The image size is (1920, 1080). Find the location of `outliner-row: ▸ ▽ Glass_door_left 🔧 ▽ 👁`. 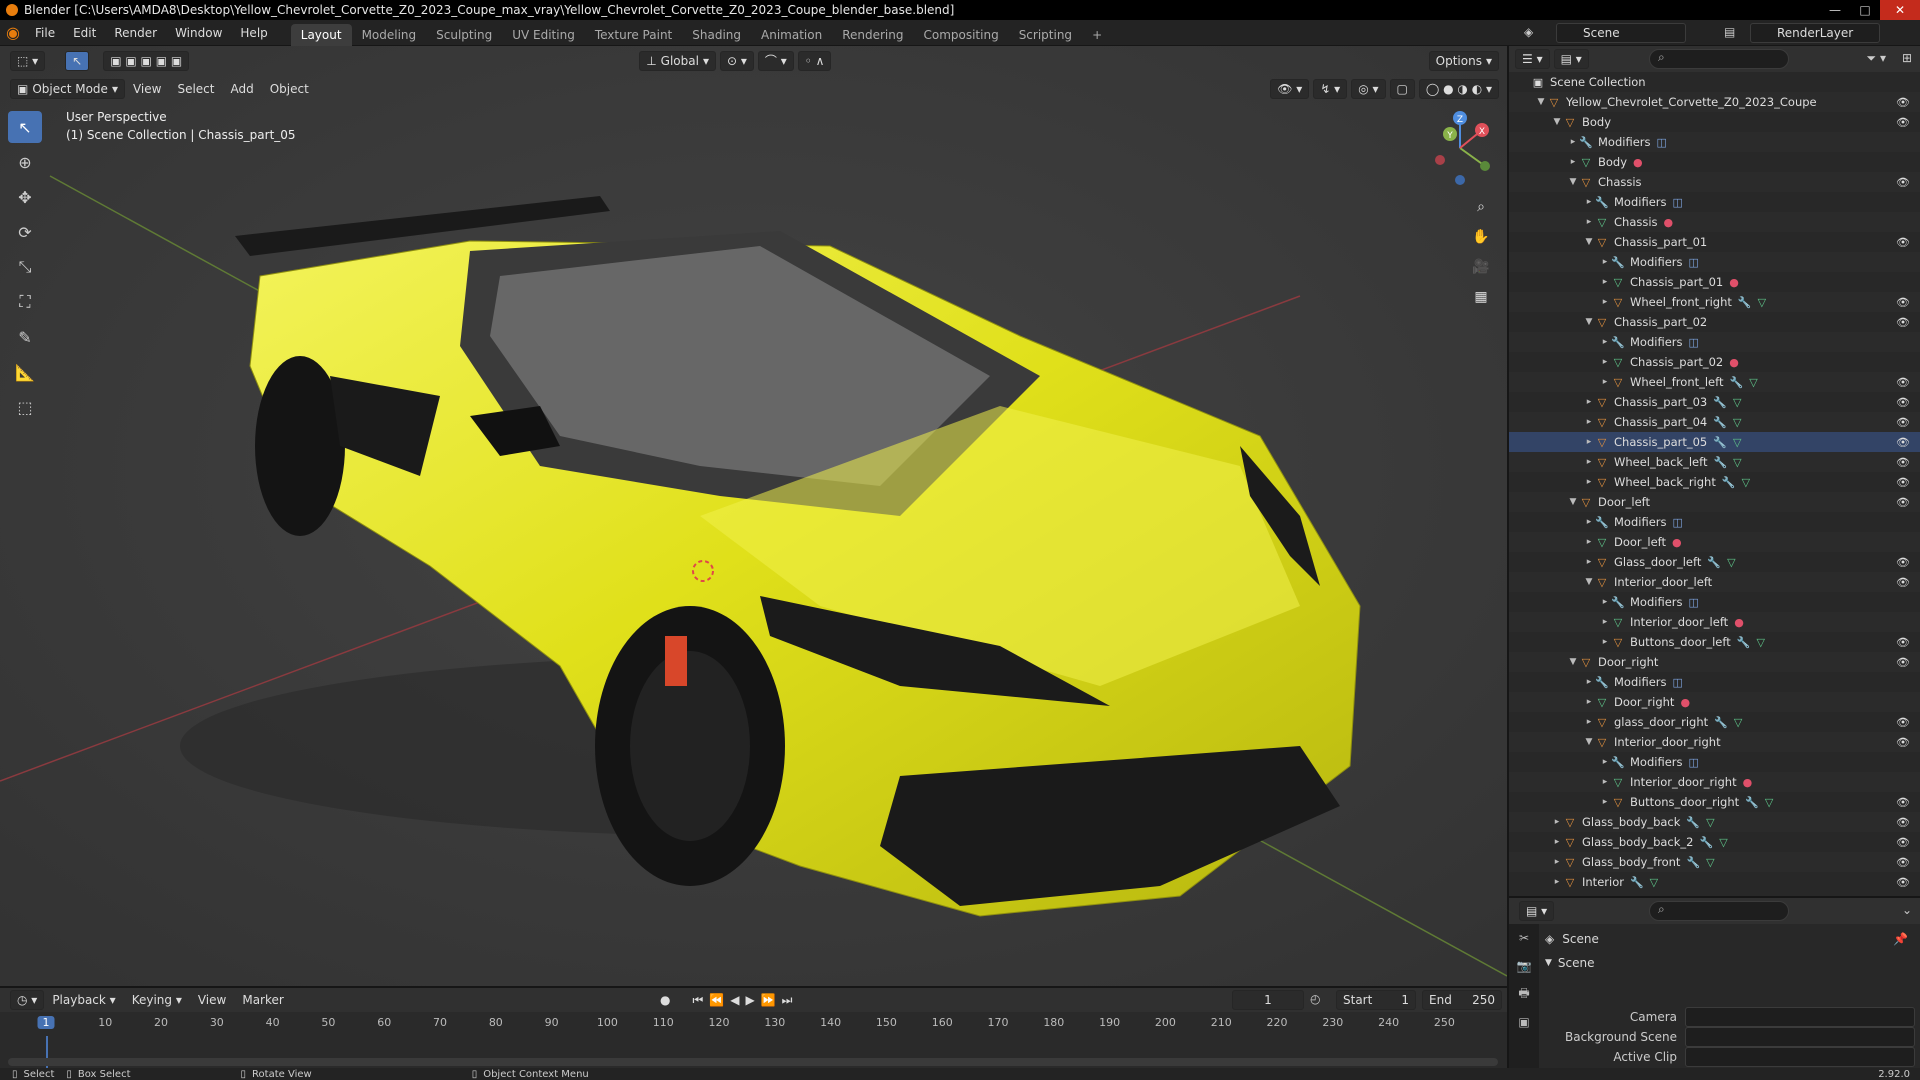

outliner-row: ▸ ▽ Glass_door_left 🔧 ▽ 👁 is located at coordinates (1714, 562).